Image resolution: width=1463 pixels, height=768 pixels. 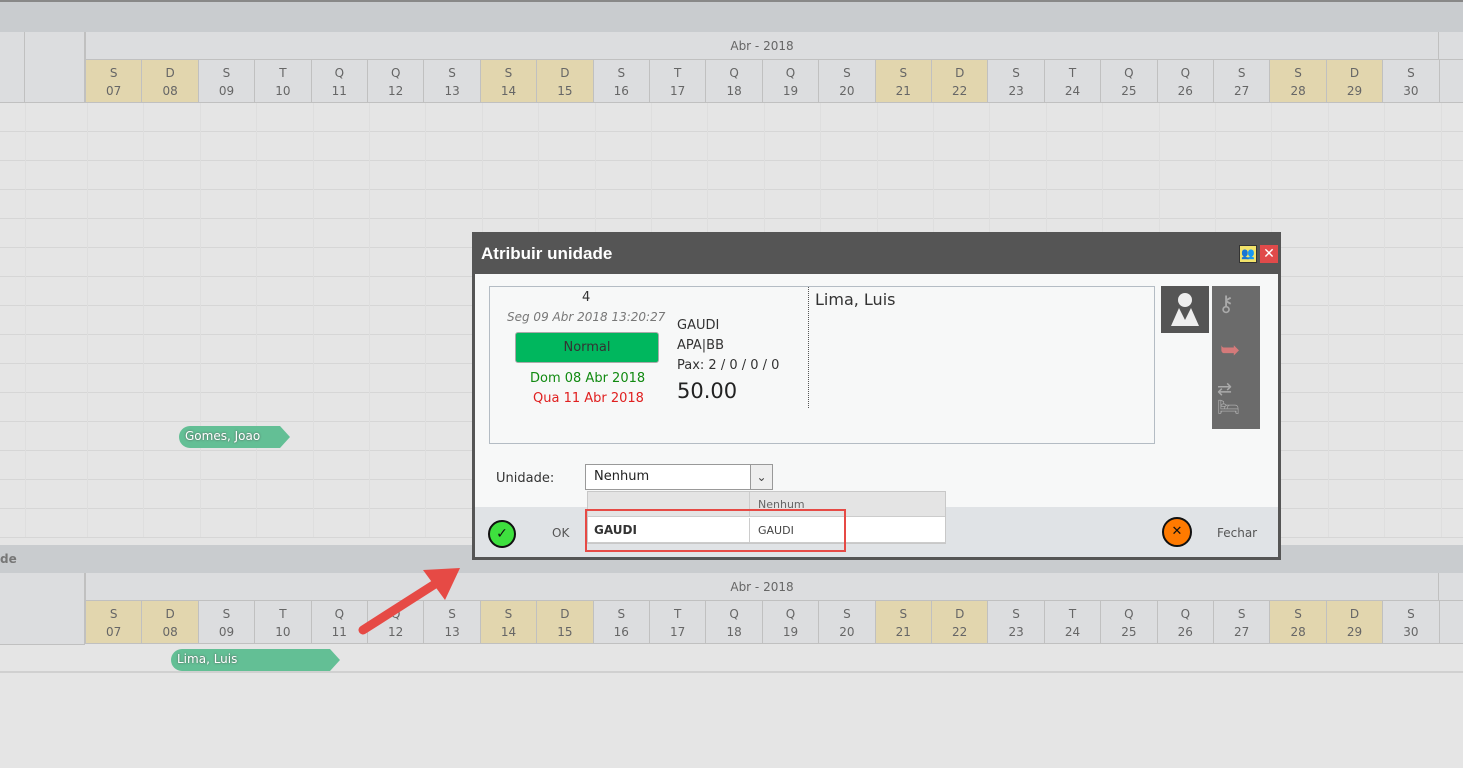 I want to click on day-header: Q 25, so click(x=1128, y=81).